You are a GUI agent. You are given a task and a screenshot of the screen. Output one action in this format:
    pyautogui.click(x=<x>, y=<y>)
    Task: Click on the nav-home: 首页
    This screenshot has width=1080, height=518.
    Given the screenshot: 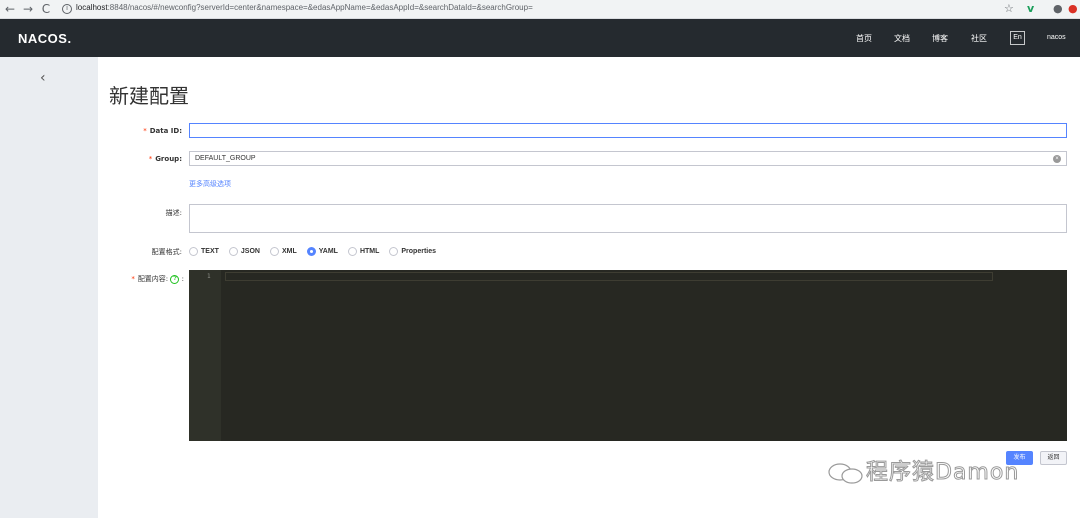 What is the action you would take?
    pyautogui.click(x=864, y=38)
    